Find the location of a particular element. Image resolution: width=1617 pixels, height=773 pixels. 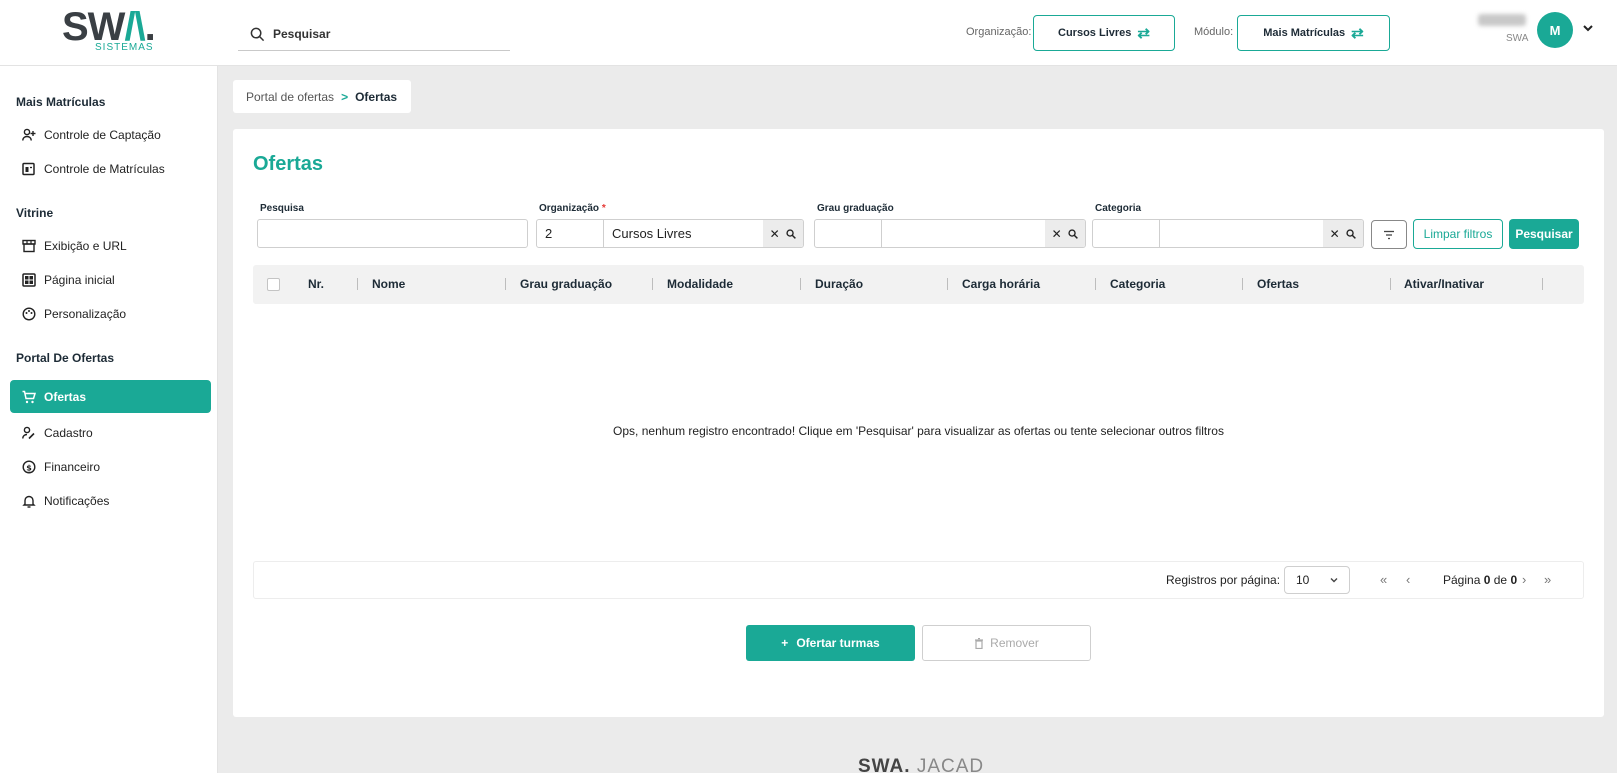

sidebar-item-controle-matriculas: Controle de Matrículas is located at coordinates (110, 168).